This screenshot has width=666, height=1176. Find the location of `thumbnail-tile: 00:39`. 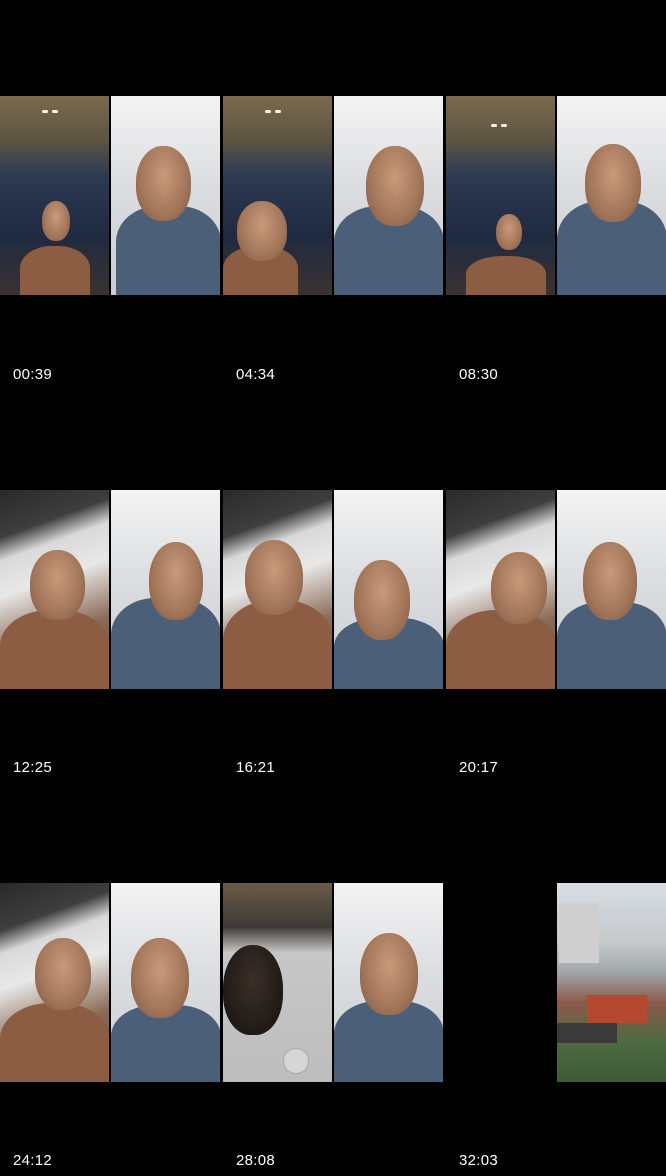

thumbnail-tile: 00:39 is located at coordinates (110, 195).